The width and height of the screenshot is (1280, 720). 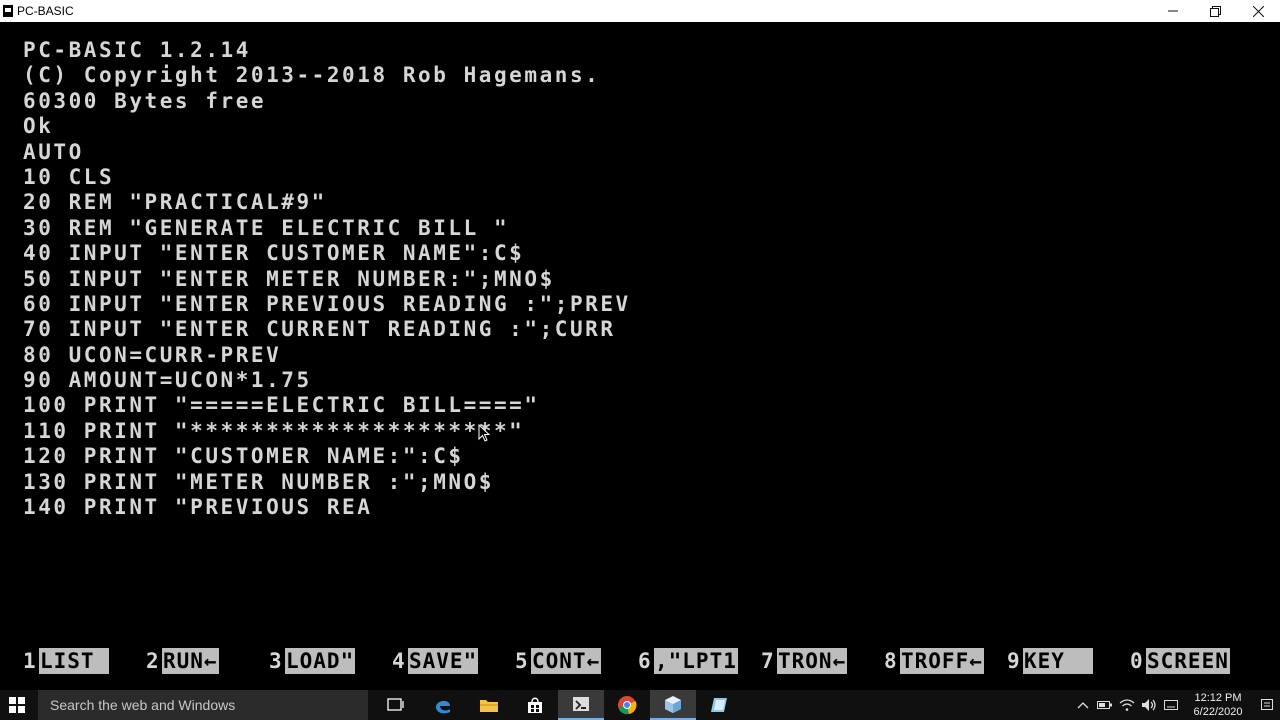 What do you see at coordinates (696, 661) in the screenshot?
I see `fkey-label: ,"LPT1` at bounding box center [696, 661].